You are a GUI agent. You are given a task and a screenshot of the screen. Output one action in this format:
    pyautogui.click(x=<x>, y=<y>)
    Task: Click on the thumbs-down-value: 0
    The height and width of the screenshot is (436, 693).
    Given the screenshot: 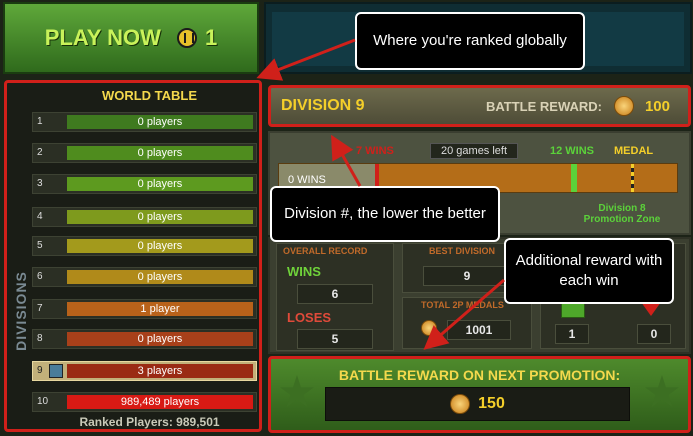 What is the action you would take?
    pyautogui.click(x=654, y=334)
    